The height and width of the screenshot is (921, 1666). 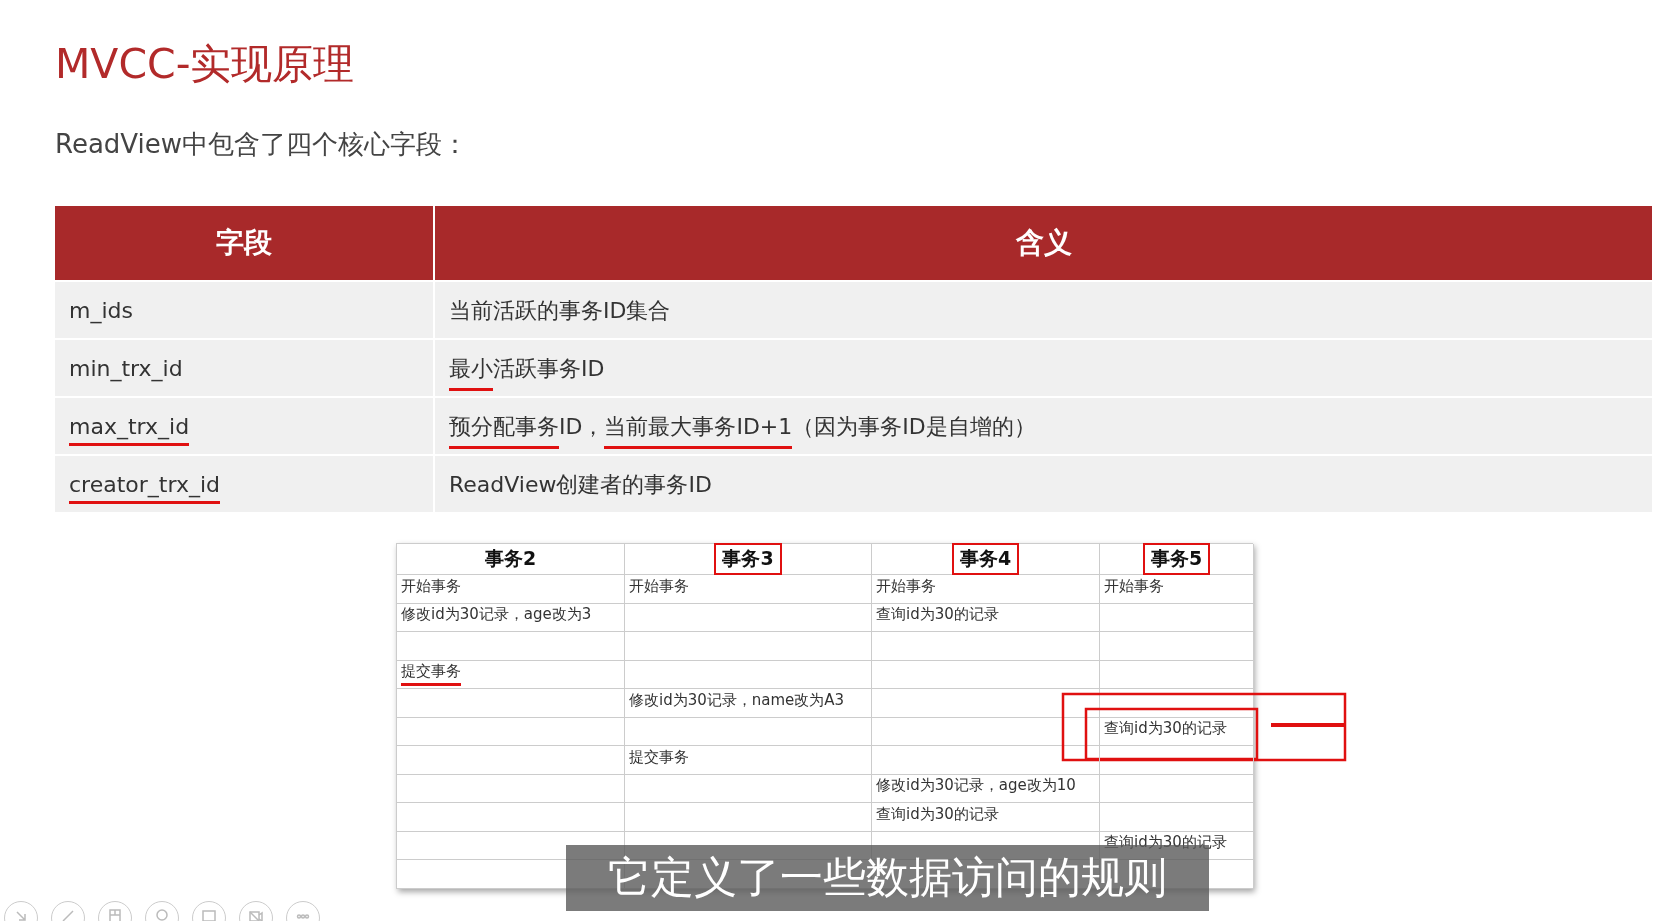 I want to click on column-header: 字段, so click(x=244, y=243).